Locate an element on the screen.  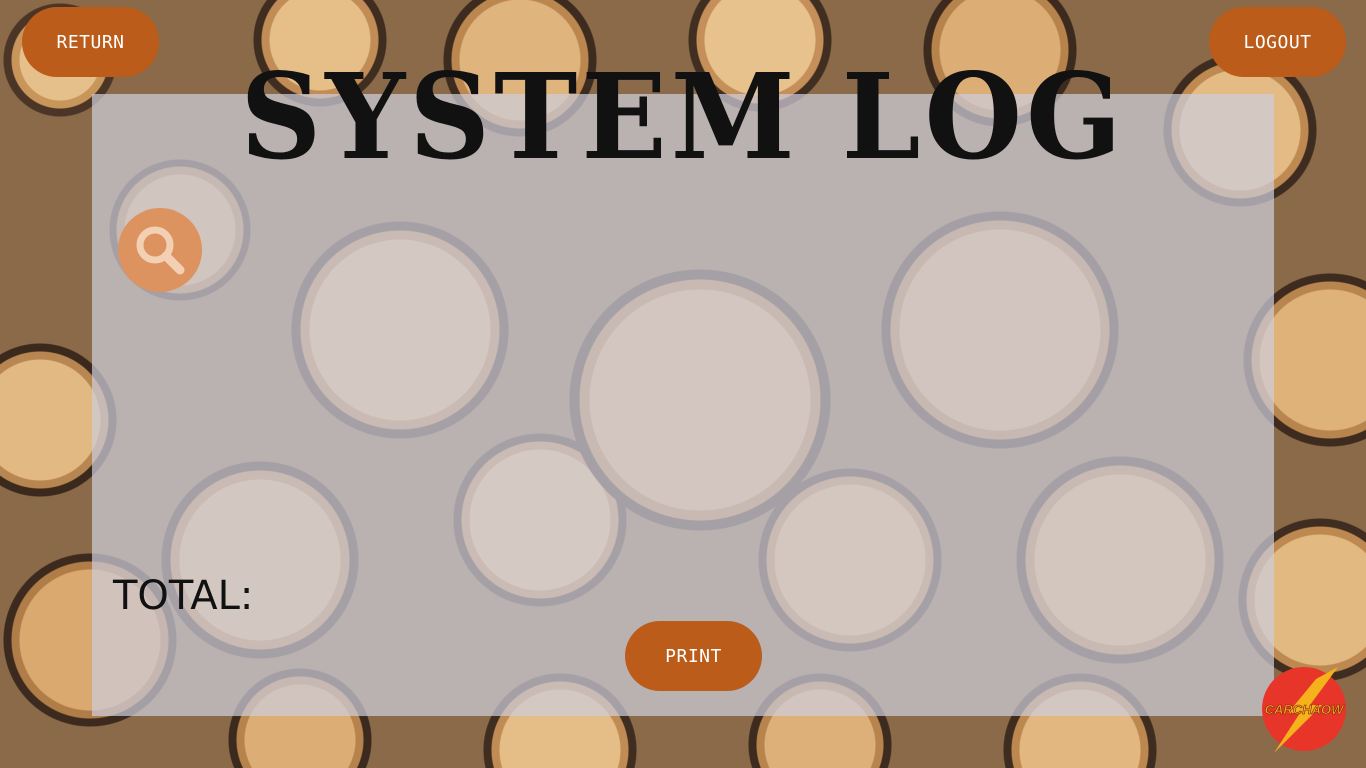
search-icon is located at coordinates (160, 250).